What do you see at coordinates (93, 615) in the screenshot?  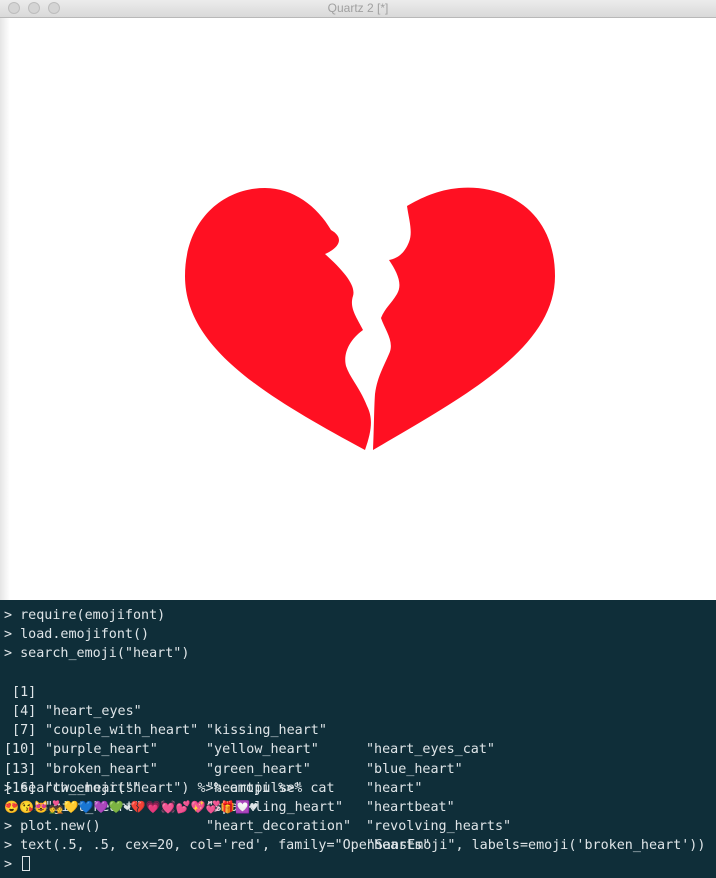 I see `command-text: require(emojifont)` at bounding box center [93, 615].